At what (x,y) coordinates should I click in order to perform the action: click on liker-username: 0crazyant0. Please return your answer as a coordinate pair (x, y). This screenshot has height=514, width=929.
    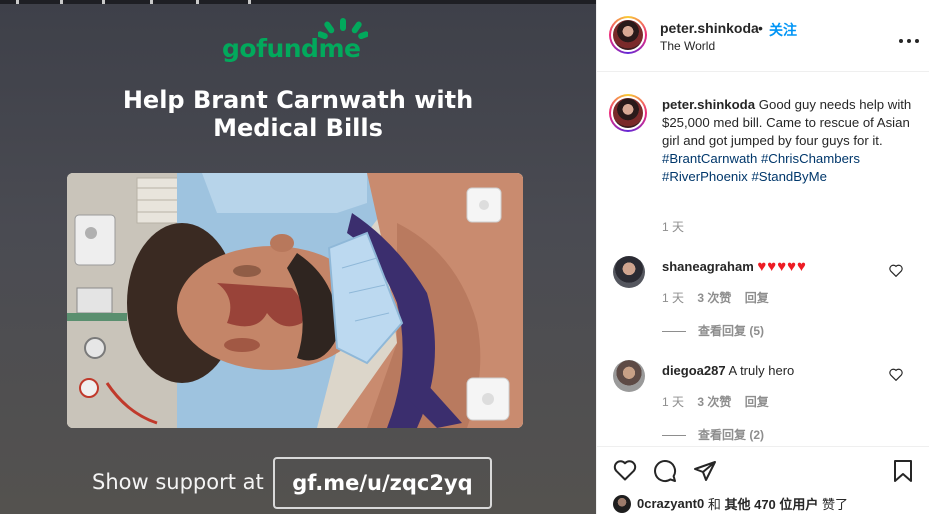
    Looking at the image, I should click on (670, 503).